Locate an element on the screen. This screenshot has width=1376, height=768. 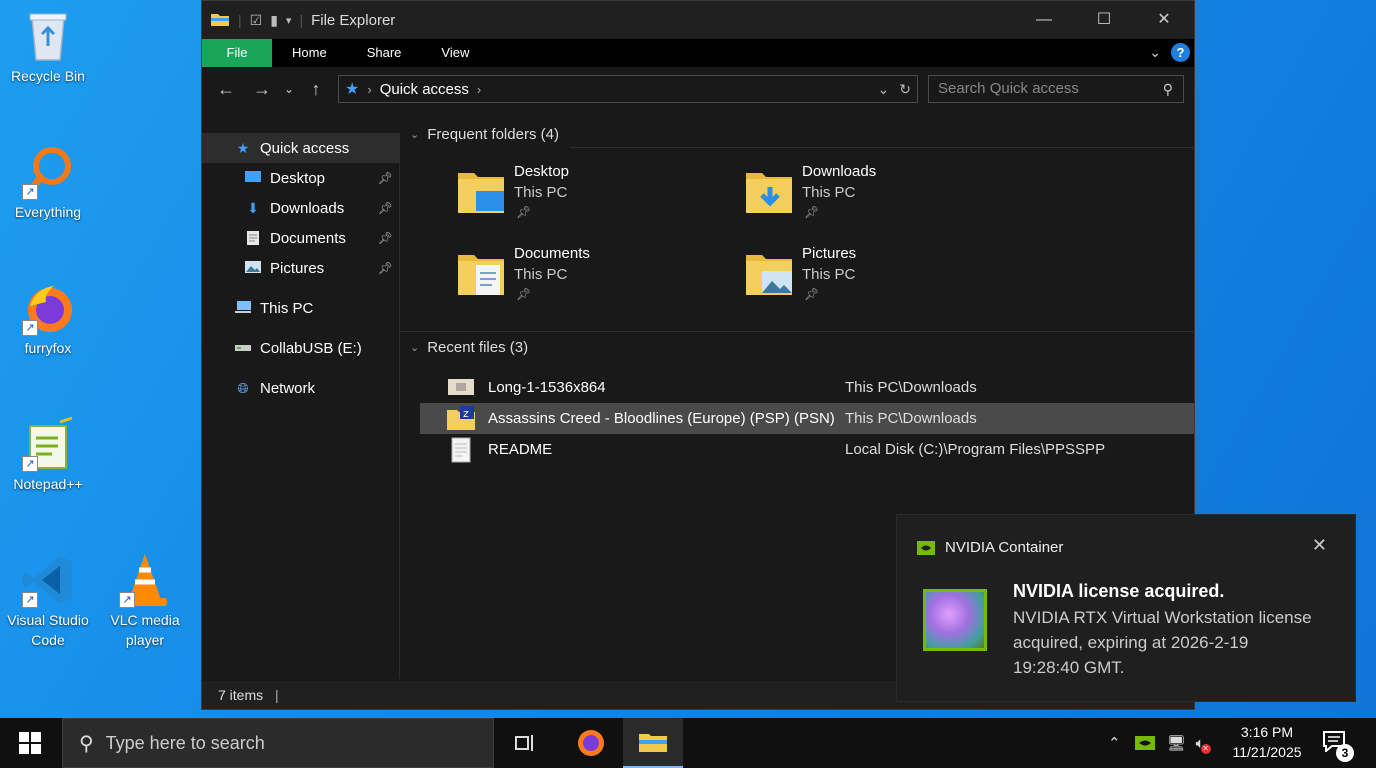
file-path: Local Disk (C:)\Program Files\PPSSPP is located at coordinates (975, 449).